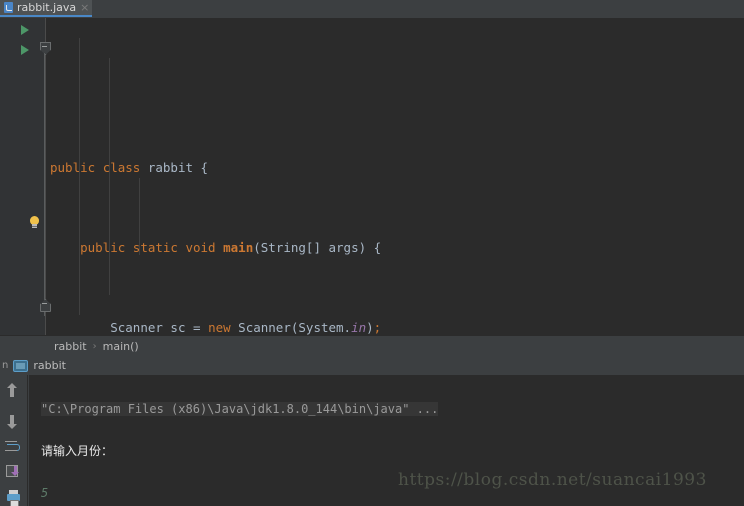 The width and height of the screenshot is (744, 506). I want to click on run-method-icon, so click(25, 50).